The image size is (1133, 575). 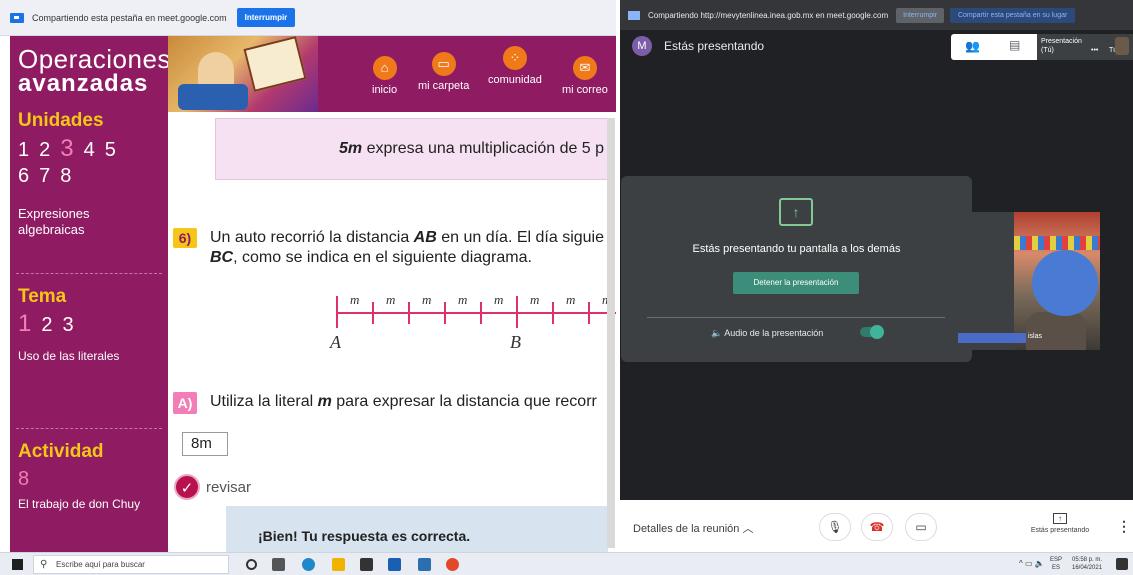 I want to click on chrome-icon, so click(x=452, y=564).